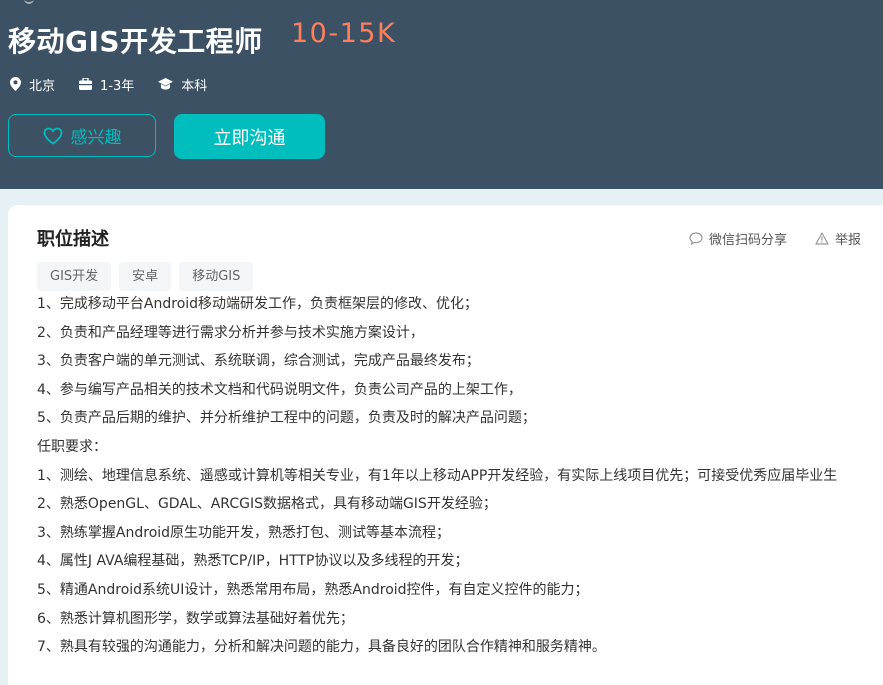 This screenshot has width=883, height=685. I want to click on section-title: 职位描述, so click(73, 239).